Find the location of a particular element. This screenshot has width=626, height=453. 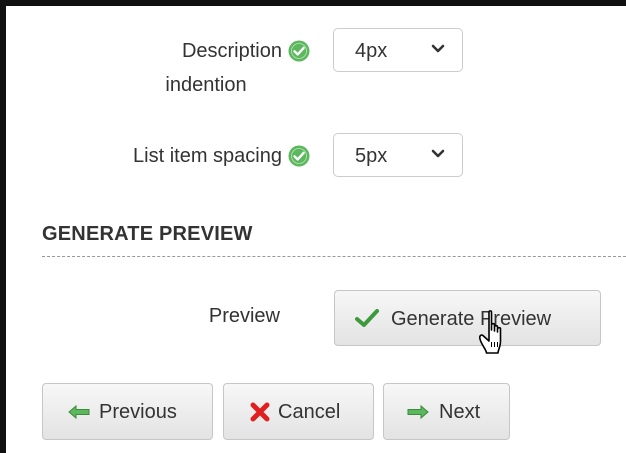

section-title: GENERATE PREVIEW is located at coordinates (147, 234).